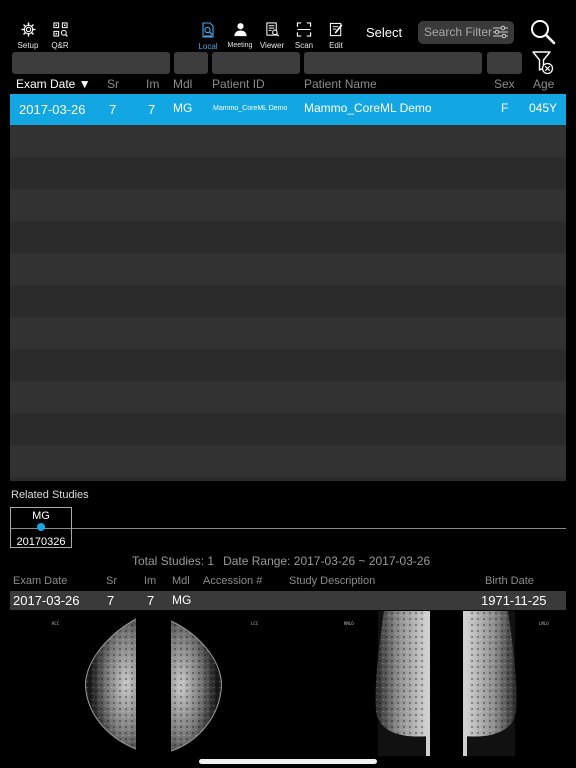  I want to click on detail-col-im: Im, so click(150, 581).